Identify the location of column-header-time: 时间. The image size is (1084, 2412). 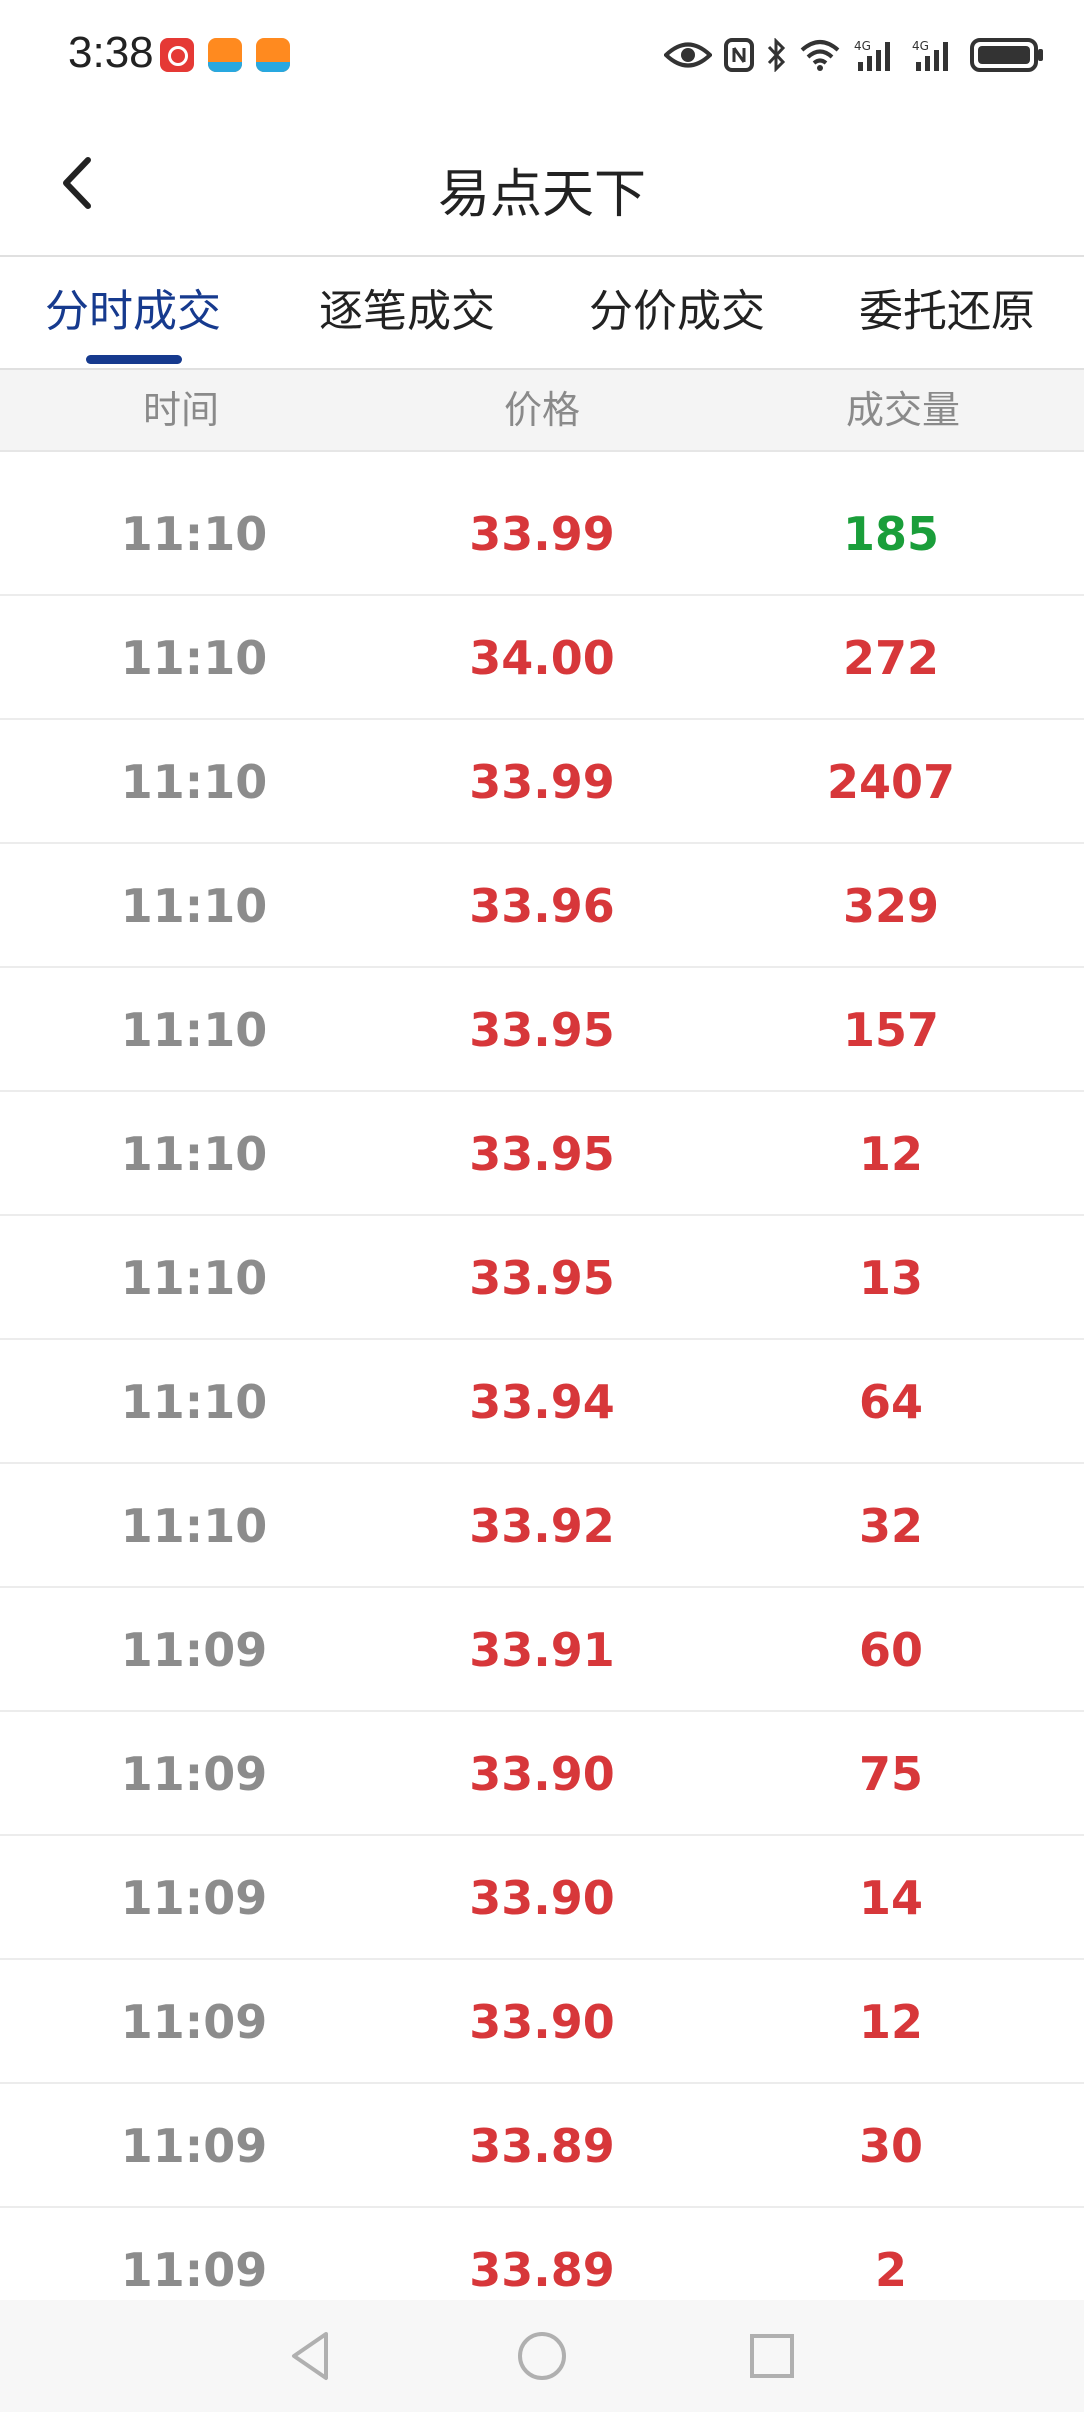
(181, 410).